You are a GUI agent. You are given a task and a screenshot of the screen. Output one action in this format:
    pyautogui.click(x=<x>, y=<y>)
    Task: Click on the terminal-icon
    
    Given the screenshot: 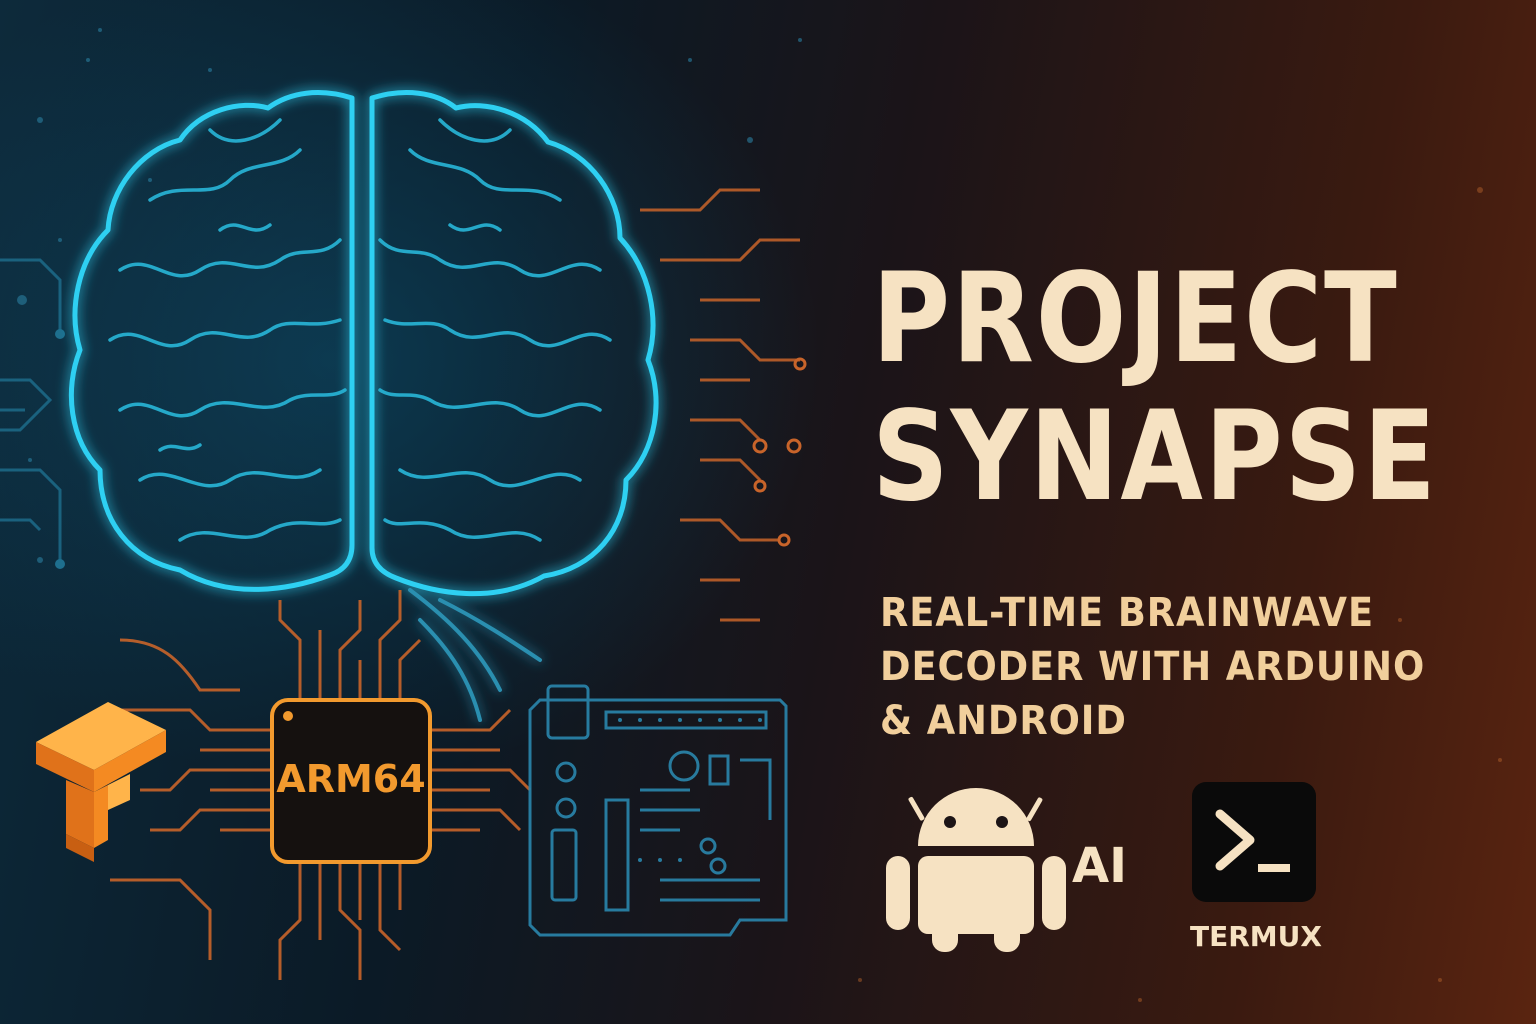 What is the action you would take?
    pyautogui.click(x=1252, y=840)
    